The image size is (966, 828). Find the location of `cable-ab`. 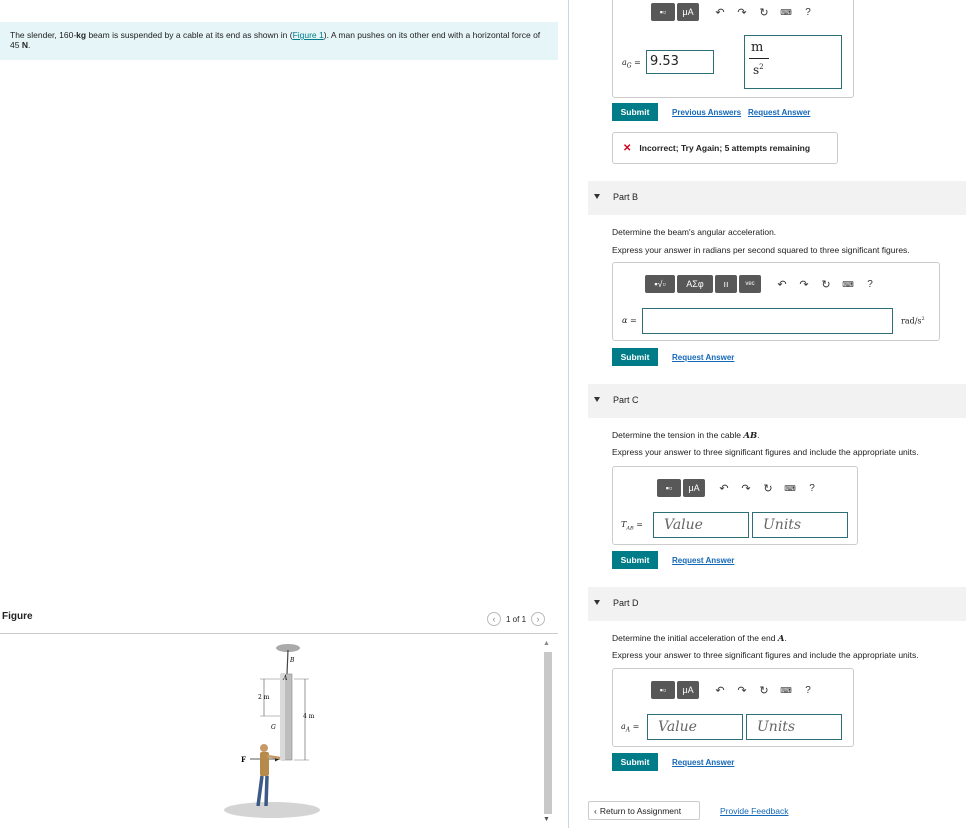

cable-ab is located at coordinates (287, 662).